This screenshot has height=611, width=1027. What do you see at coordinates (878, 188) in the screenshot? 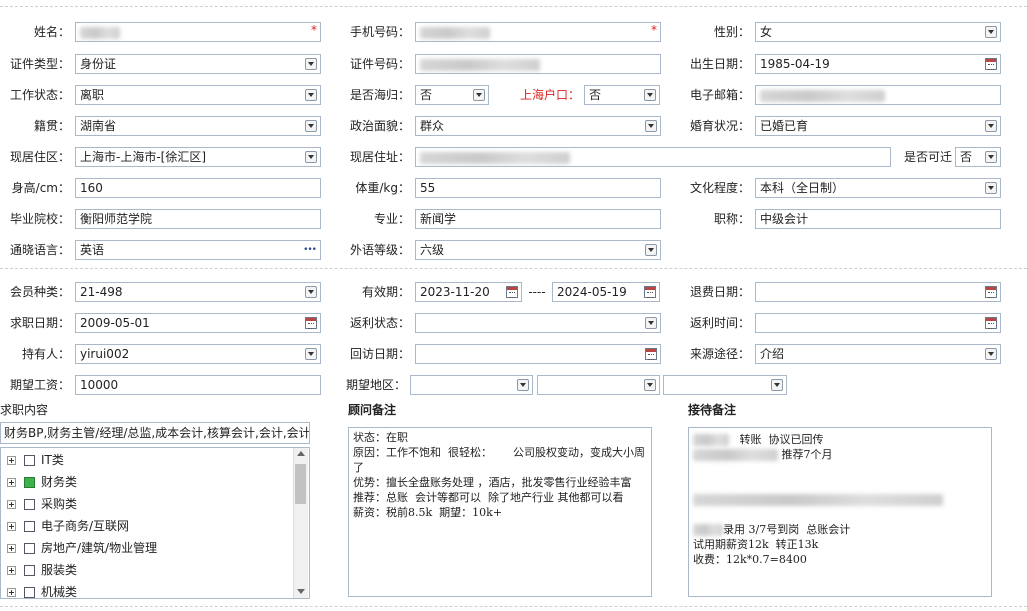
I see `education-select: 本科（全日制）` at bounding box center [878, 188].